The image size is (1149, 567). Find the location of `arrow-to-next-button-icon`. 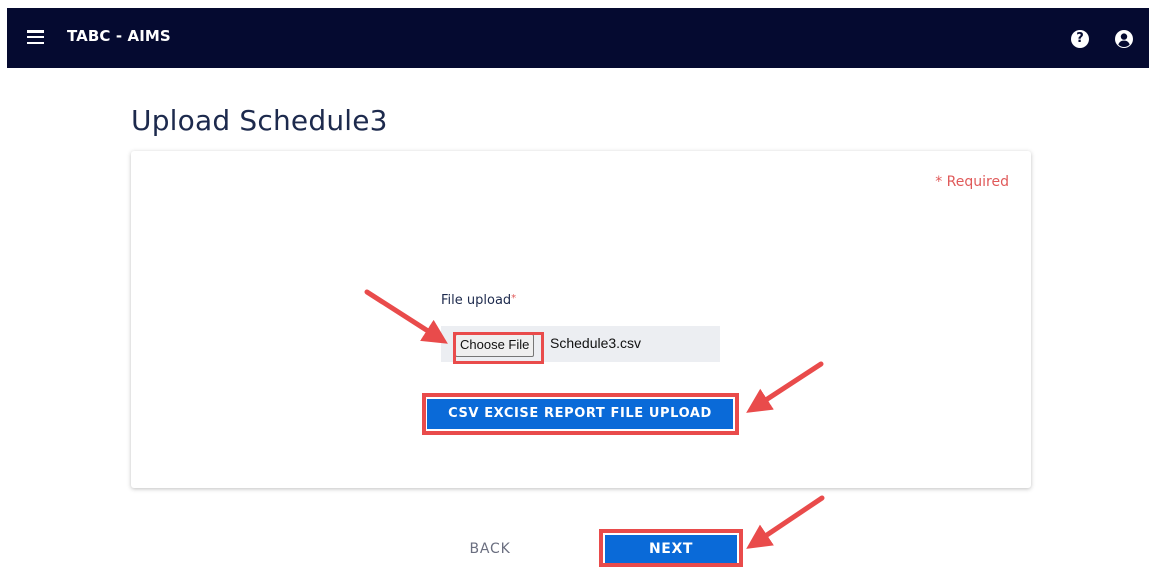

arrow-to-next-button-icon is located at coordinates (785, 522).